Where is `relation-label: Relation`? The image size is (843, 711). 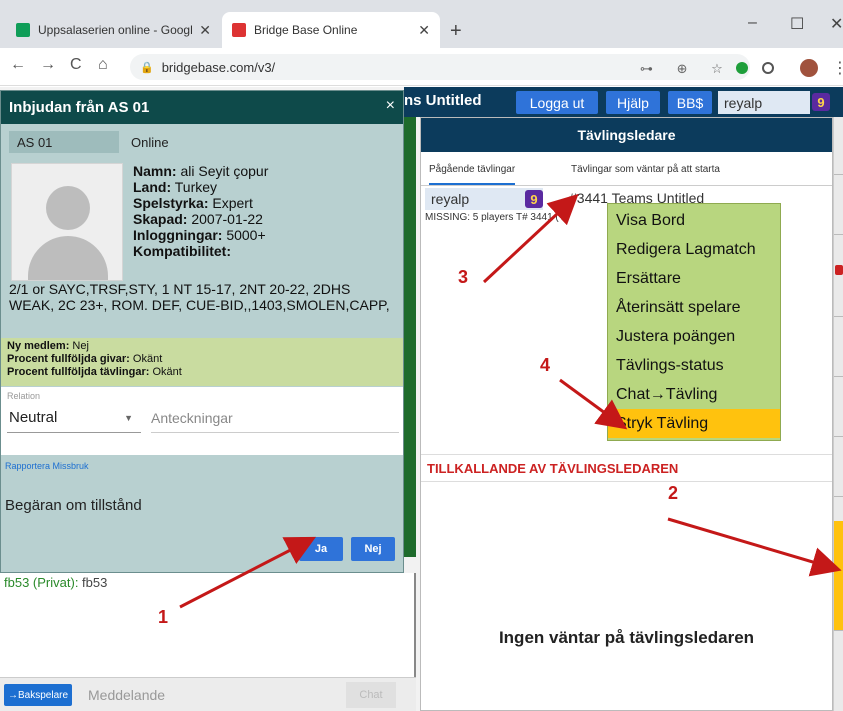 relation-label: Relation is located at coordinates (24, 396).